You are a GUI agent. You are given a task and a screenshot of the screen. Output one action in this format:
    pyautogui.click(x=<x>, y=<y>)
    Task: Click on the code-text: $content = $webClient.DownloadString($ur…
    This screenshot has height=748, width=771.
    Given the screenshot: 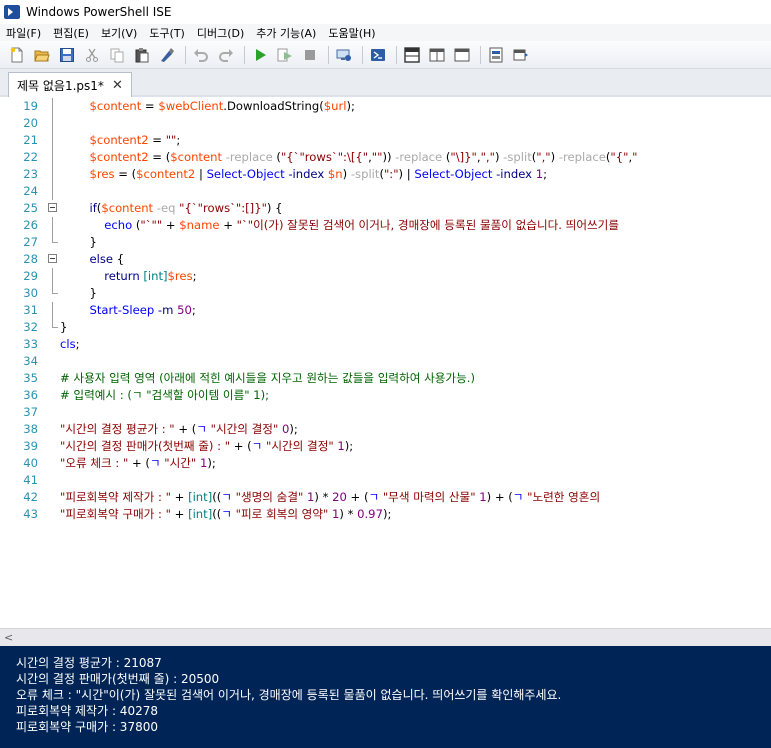 What is the action you would take?
    pyautogui.click(x=207, y=106)
    